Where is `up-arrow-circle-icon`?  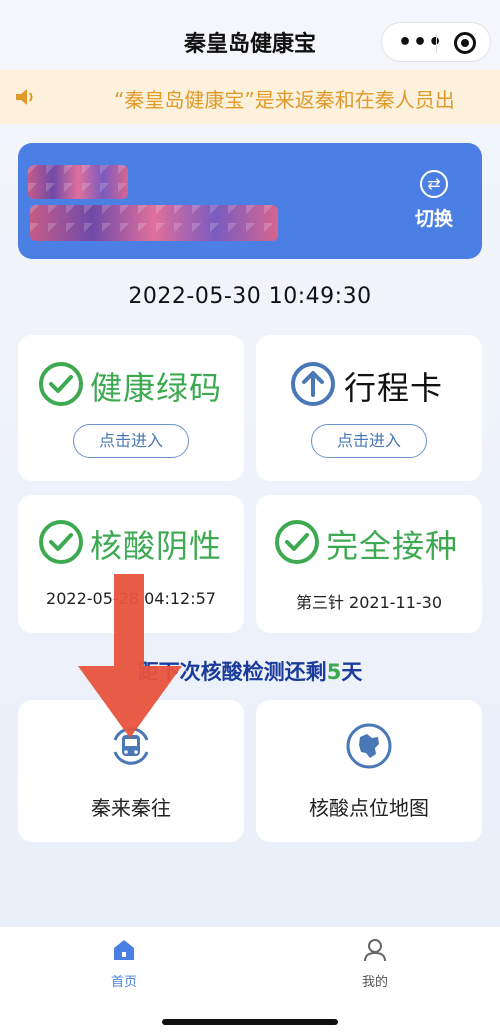 up-arrow-circle-icon is located at coordinates (313, 384).